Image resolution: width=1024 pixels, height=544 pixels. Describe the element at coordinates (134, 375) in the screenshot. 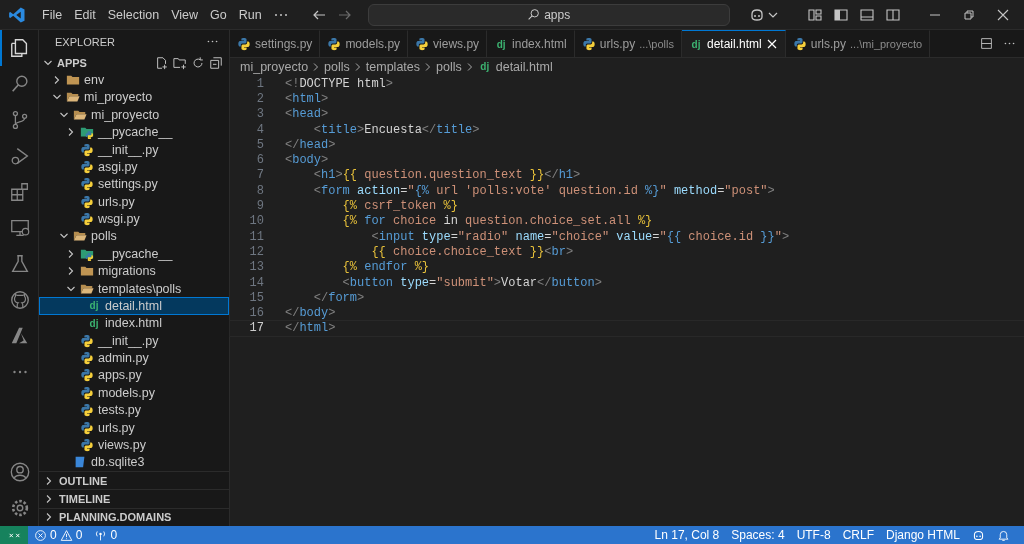

I see `tree-item: apps.py` at that location.